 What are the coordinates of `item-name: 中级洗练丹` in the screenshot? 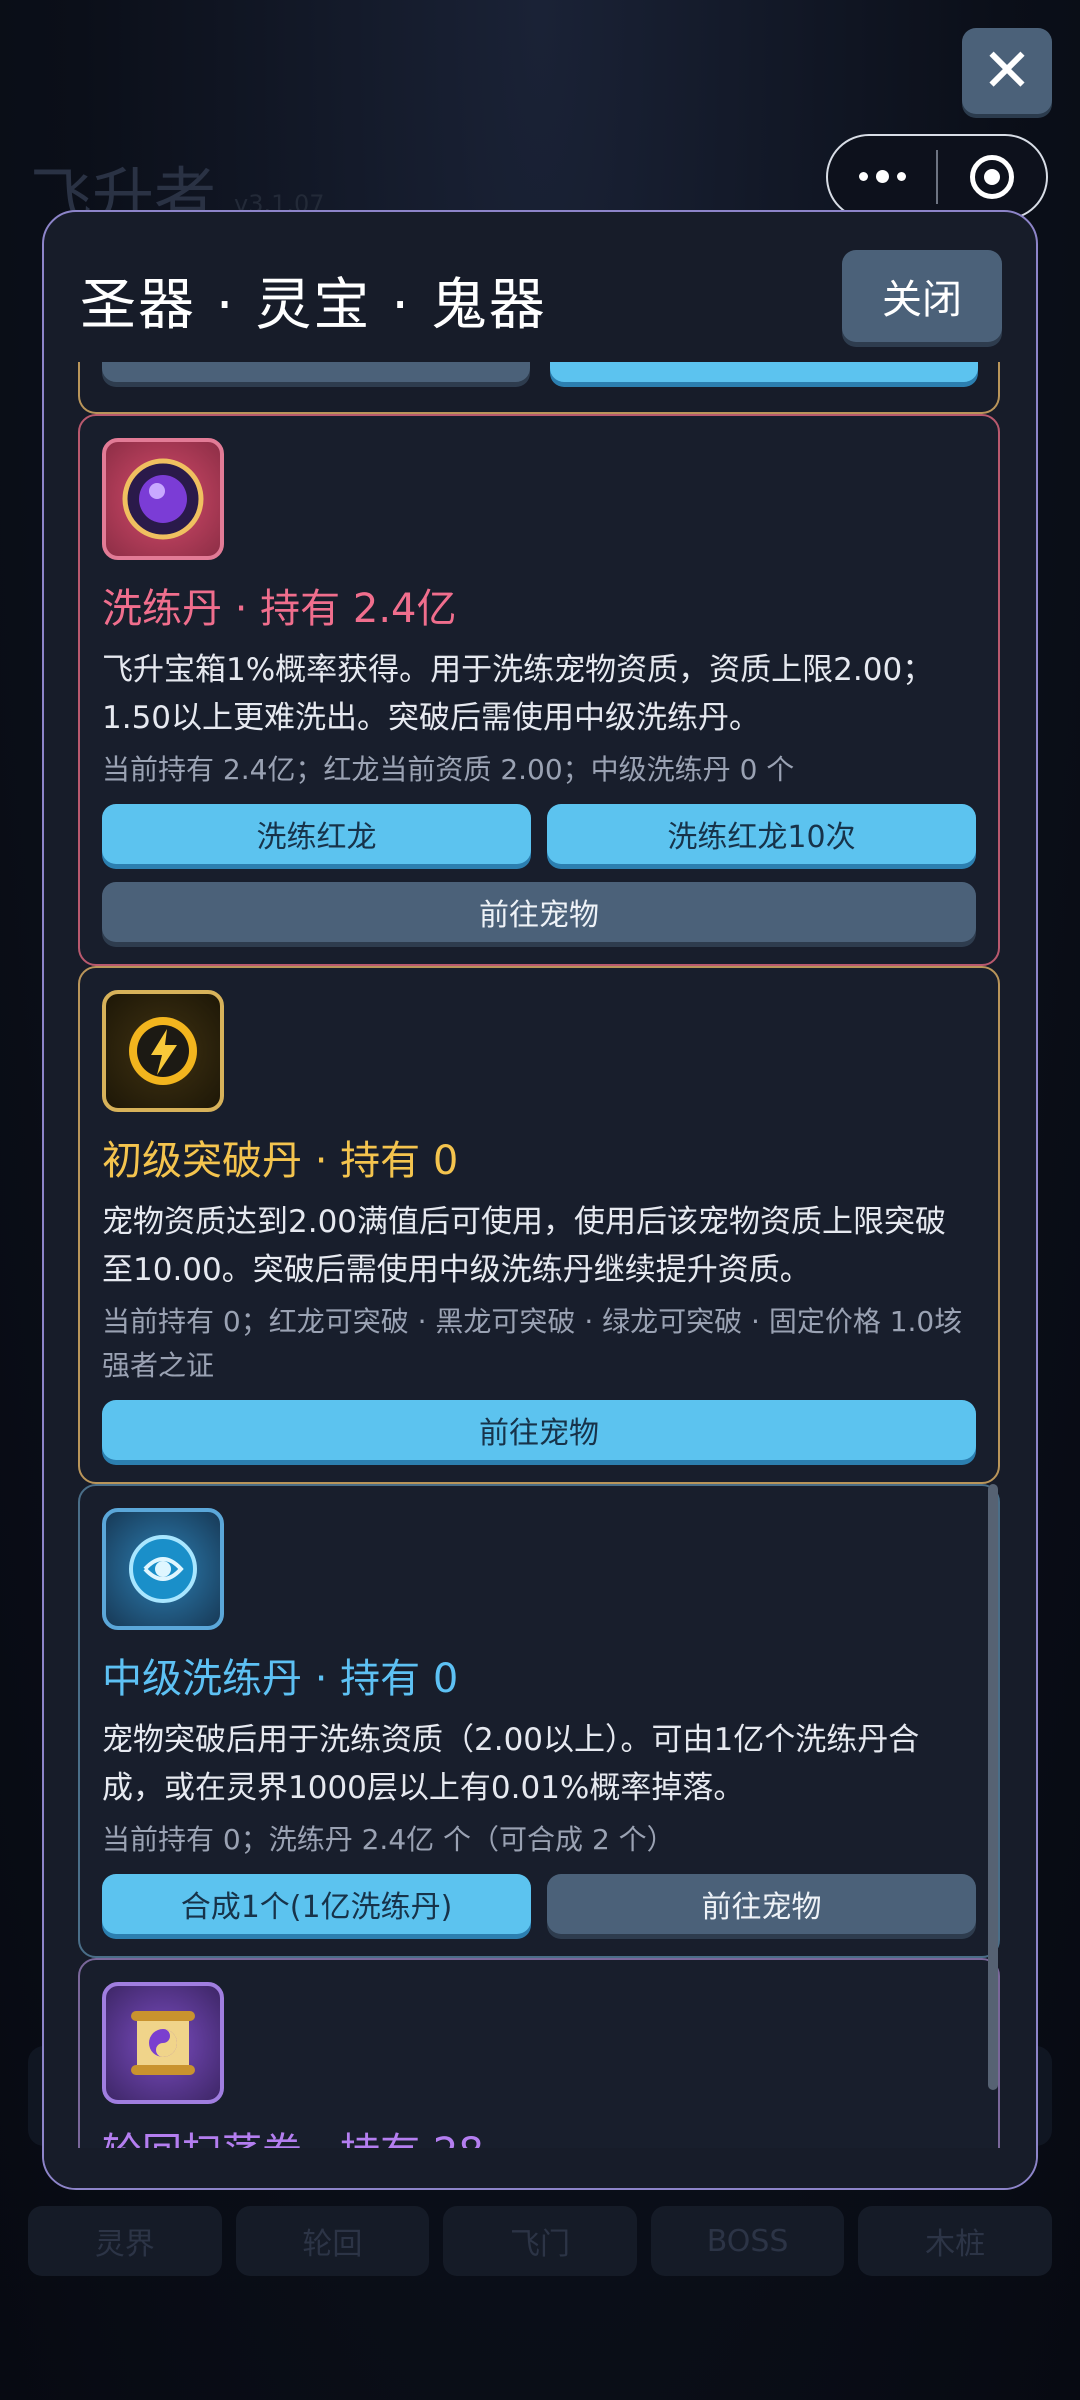 It's located at (202, 1679).